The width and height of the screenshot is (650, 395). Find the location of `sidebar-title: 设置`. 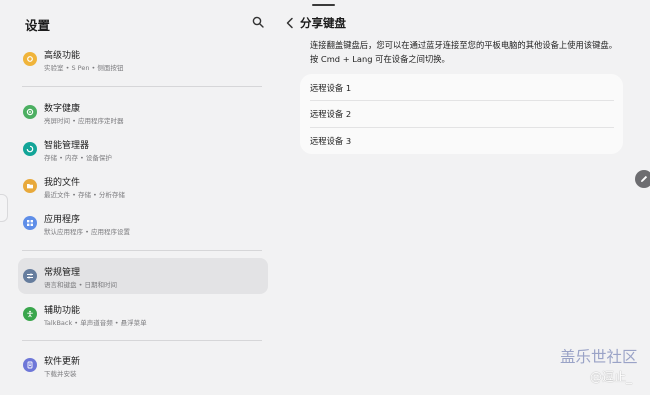

sidebar-title: 设置 is located at coordinates (38, 25).